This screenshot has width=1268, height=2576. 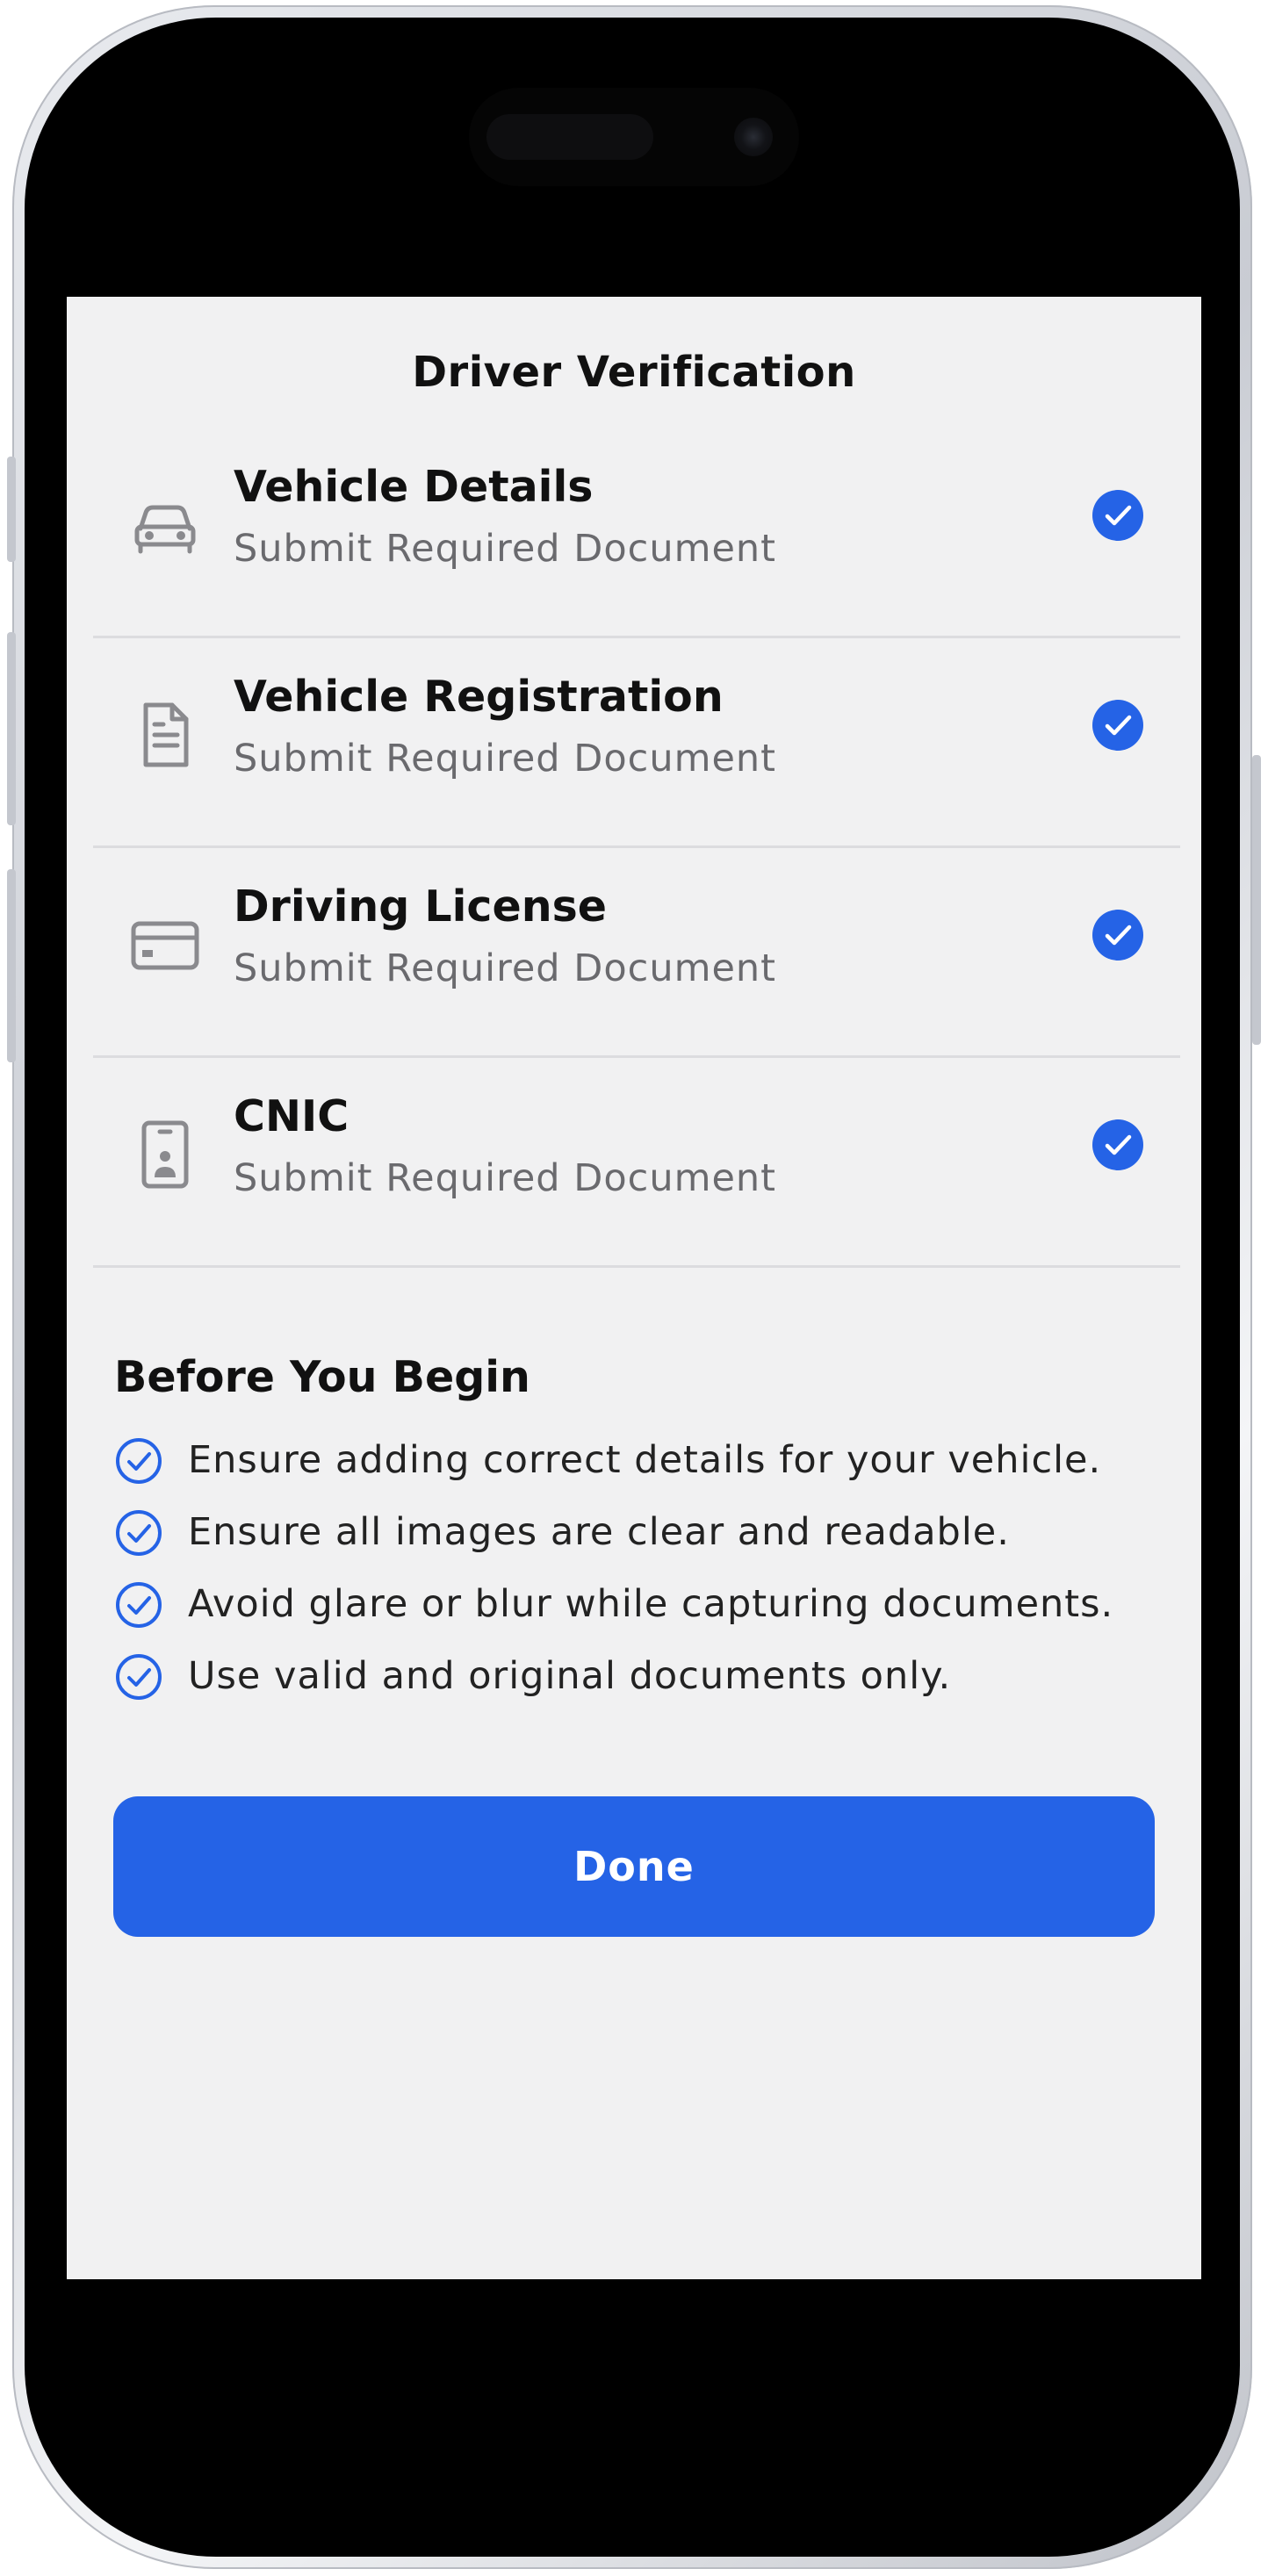 What do you see at coordinates (754, 137) in the screenshot?
I see `front-camera` at bounding box center [754, 137].